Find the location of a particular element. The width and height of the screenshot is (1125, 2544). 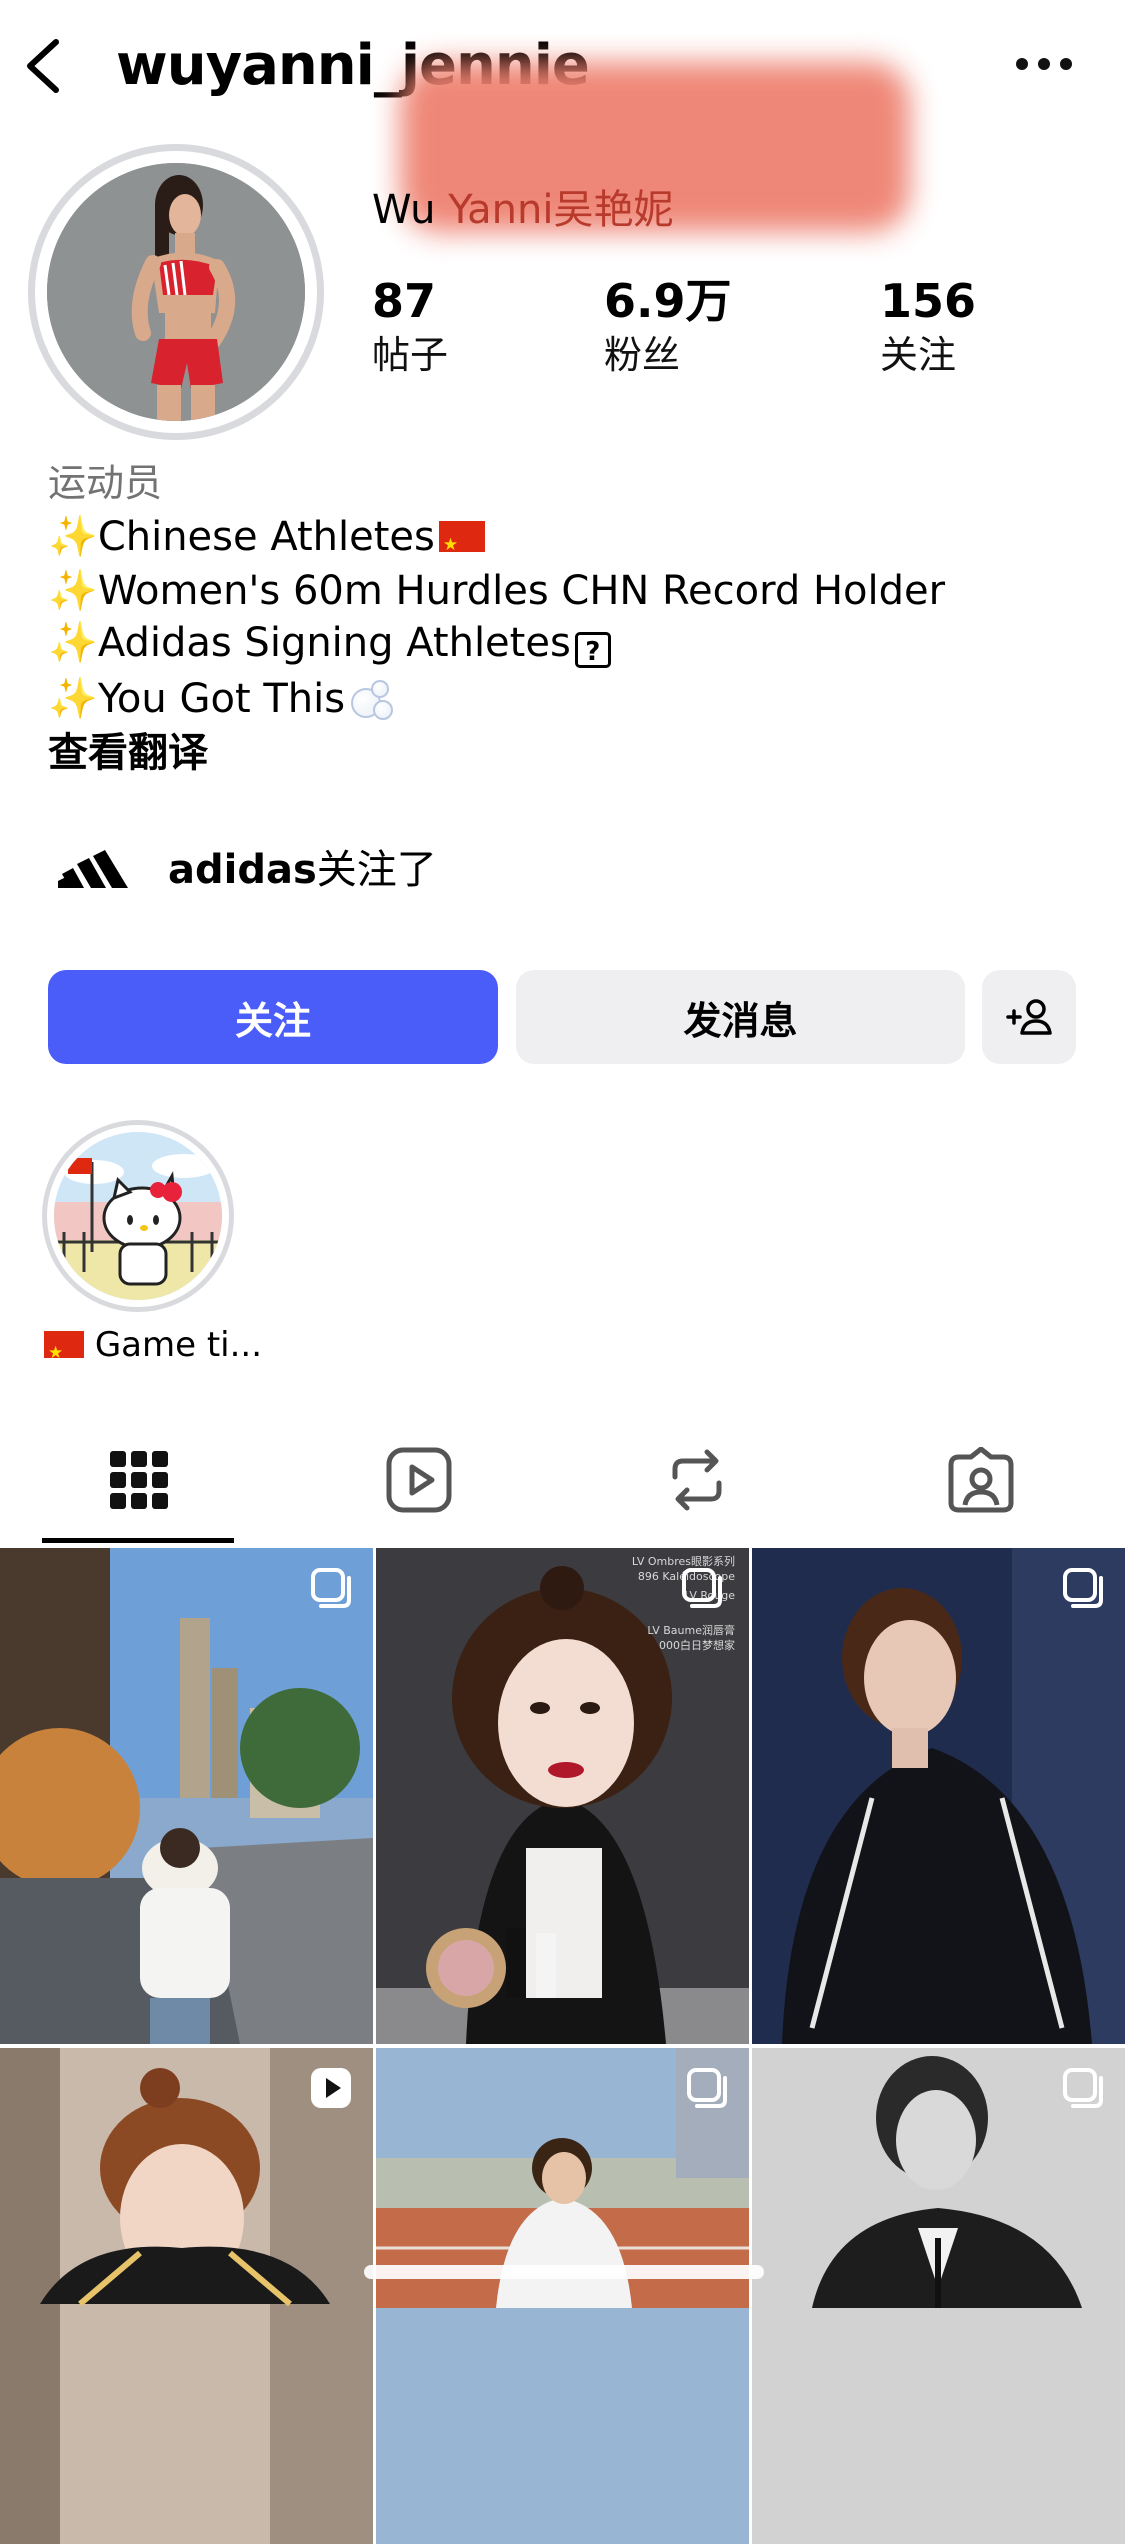

tab-reels is located at coordinates (419, 1480).